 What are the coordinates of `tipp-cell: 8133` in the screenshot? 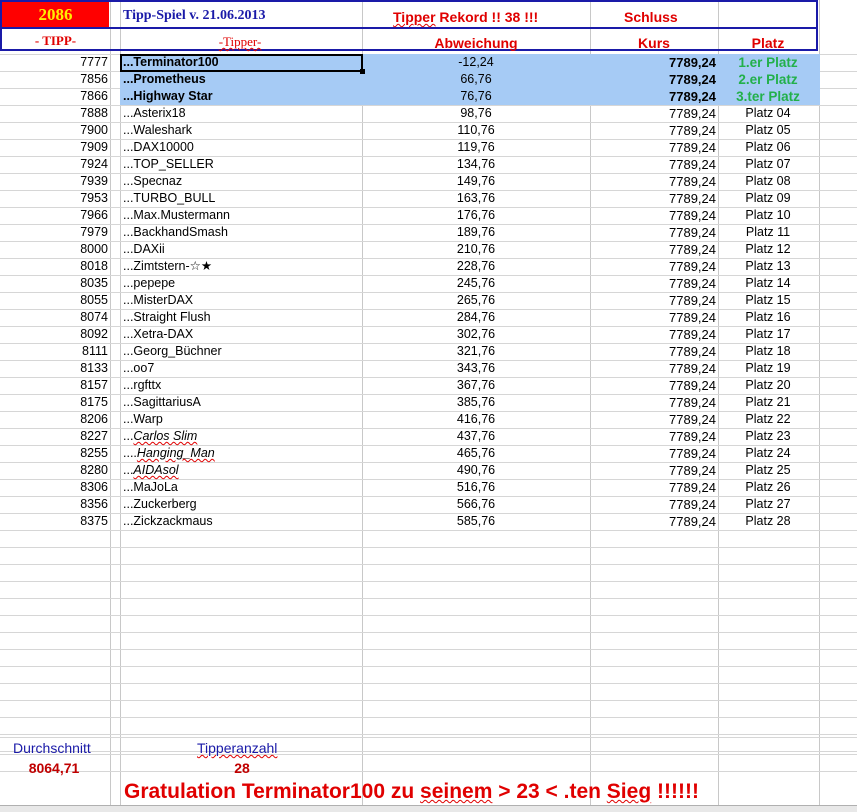 It's located at (54, 368).